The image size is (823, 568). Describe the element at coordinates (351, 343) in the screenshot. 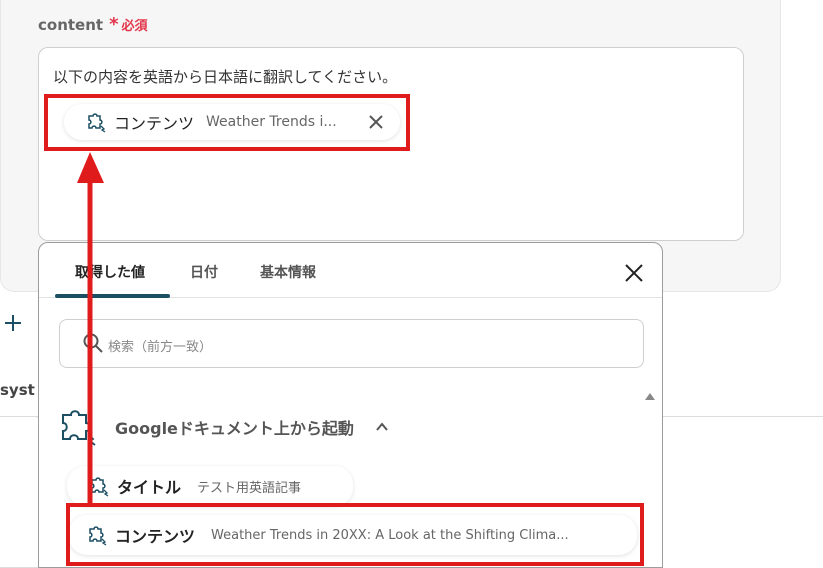

I see `search-input: 検索（前方一致）` at that location.